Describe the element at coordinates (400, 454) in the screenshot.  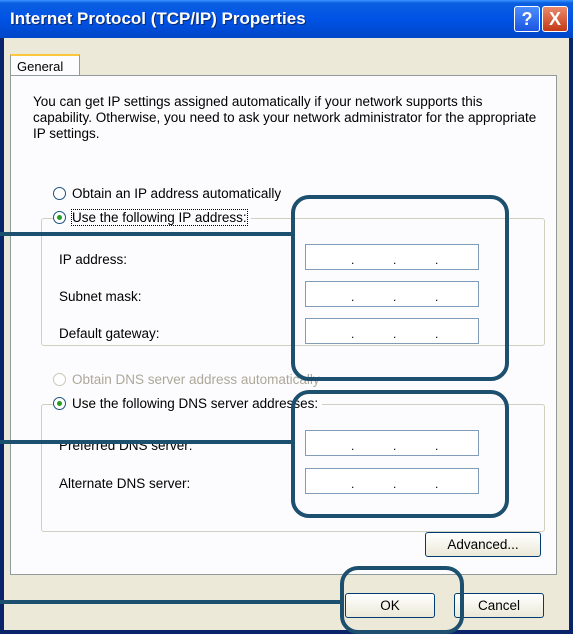
I see `dns-fields-callout` at that location.